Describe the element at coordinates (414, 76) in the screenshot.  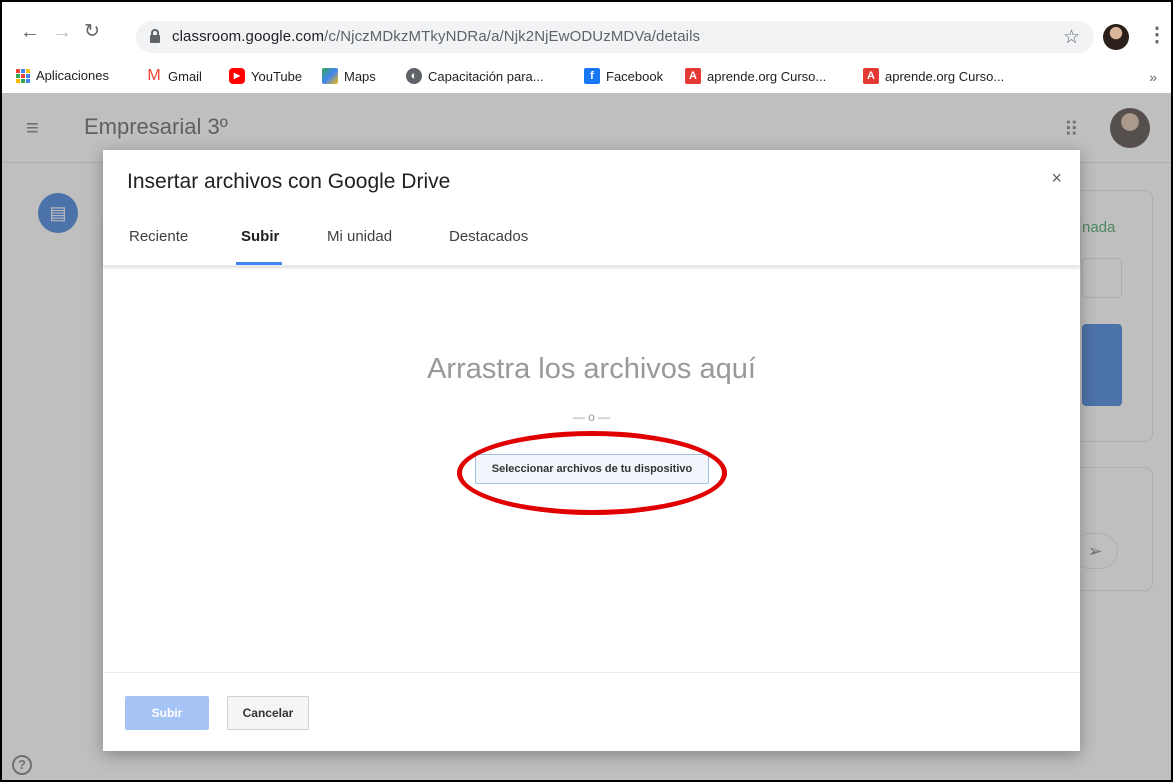
I see `globe-icon: ◐` at that location.